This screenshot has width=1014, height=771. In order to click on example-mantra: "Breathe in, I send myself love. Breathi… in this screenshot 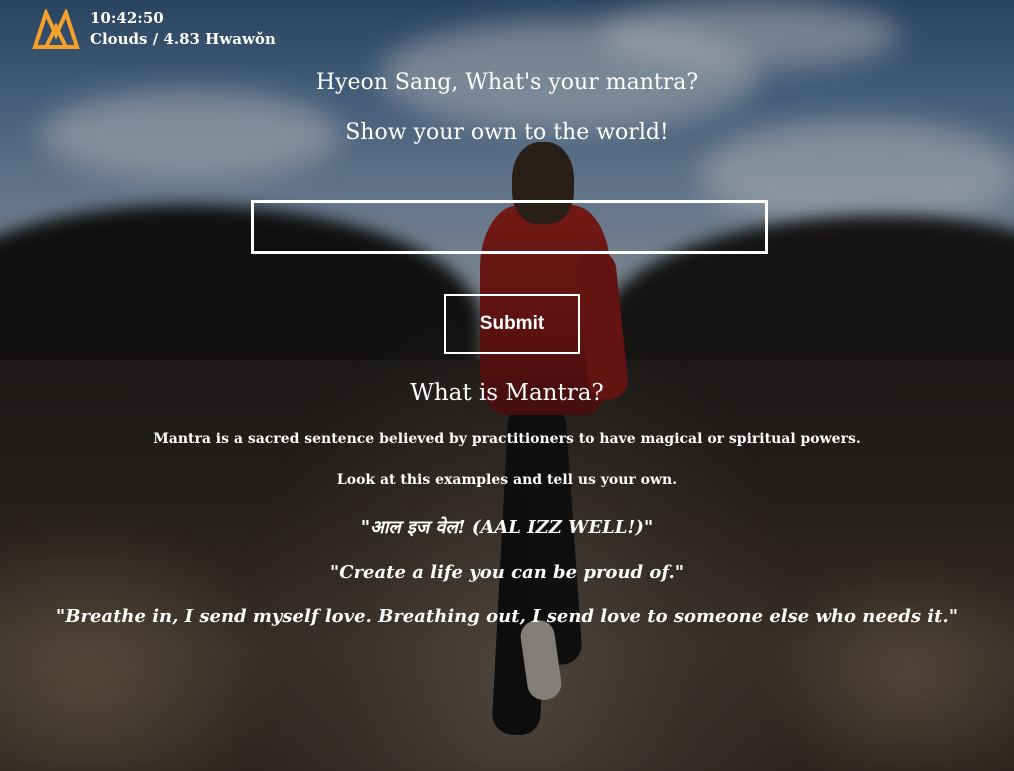, I will do `click(507, 616)`.